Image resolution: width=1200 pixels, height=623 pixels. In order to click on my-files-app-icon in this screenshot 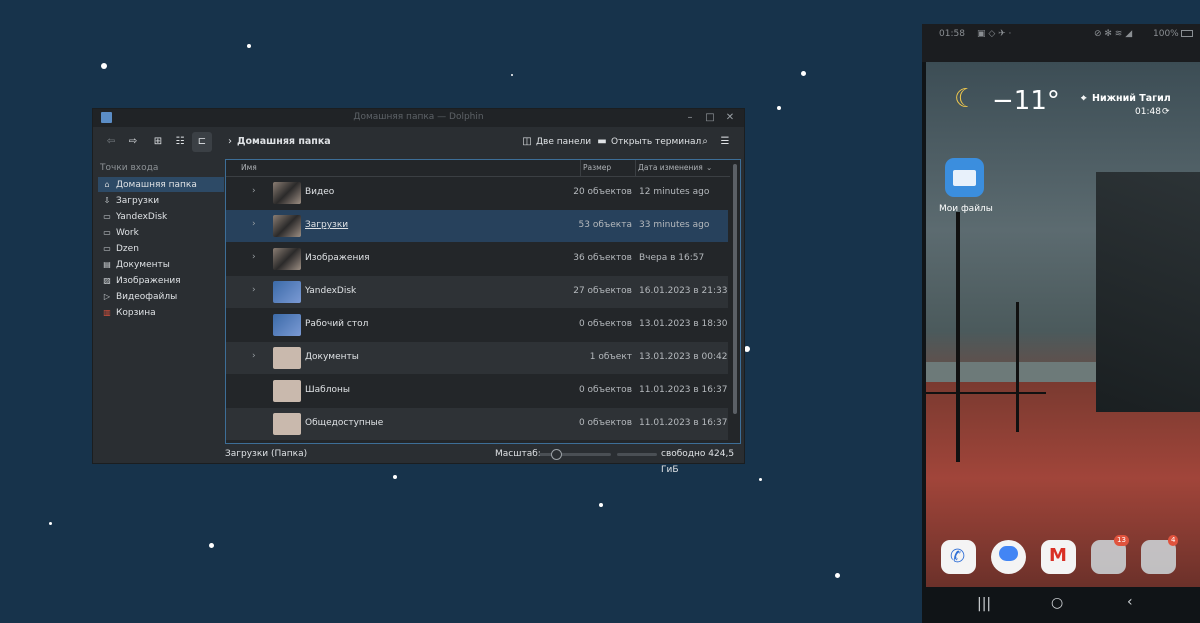, I will do `click(964, 177)`.